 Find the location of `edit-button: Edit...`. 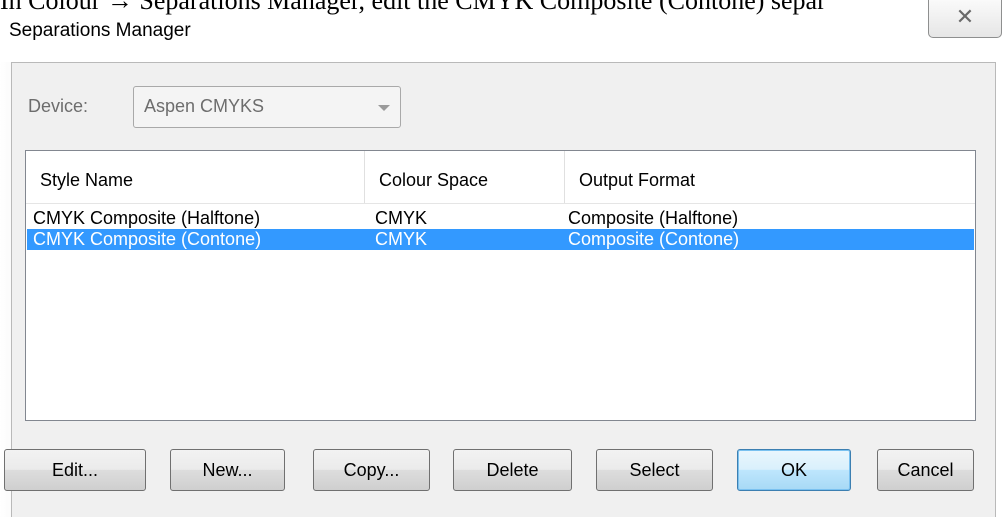

edit-button: Edit... is located at coordinates (75, 470).